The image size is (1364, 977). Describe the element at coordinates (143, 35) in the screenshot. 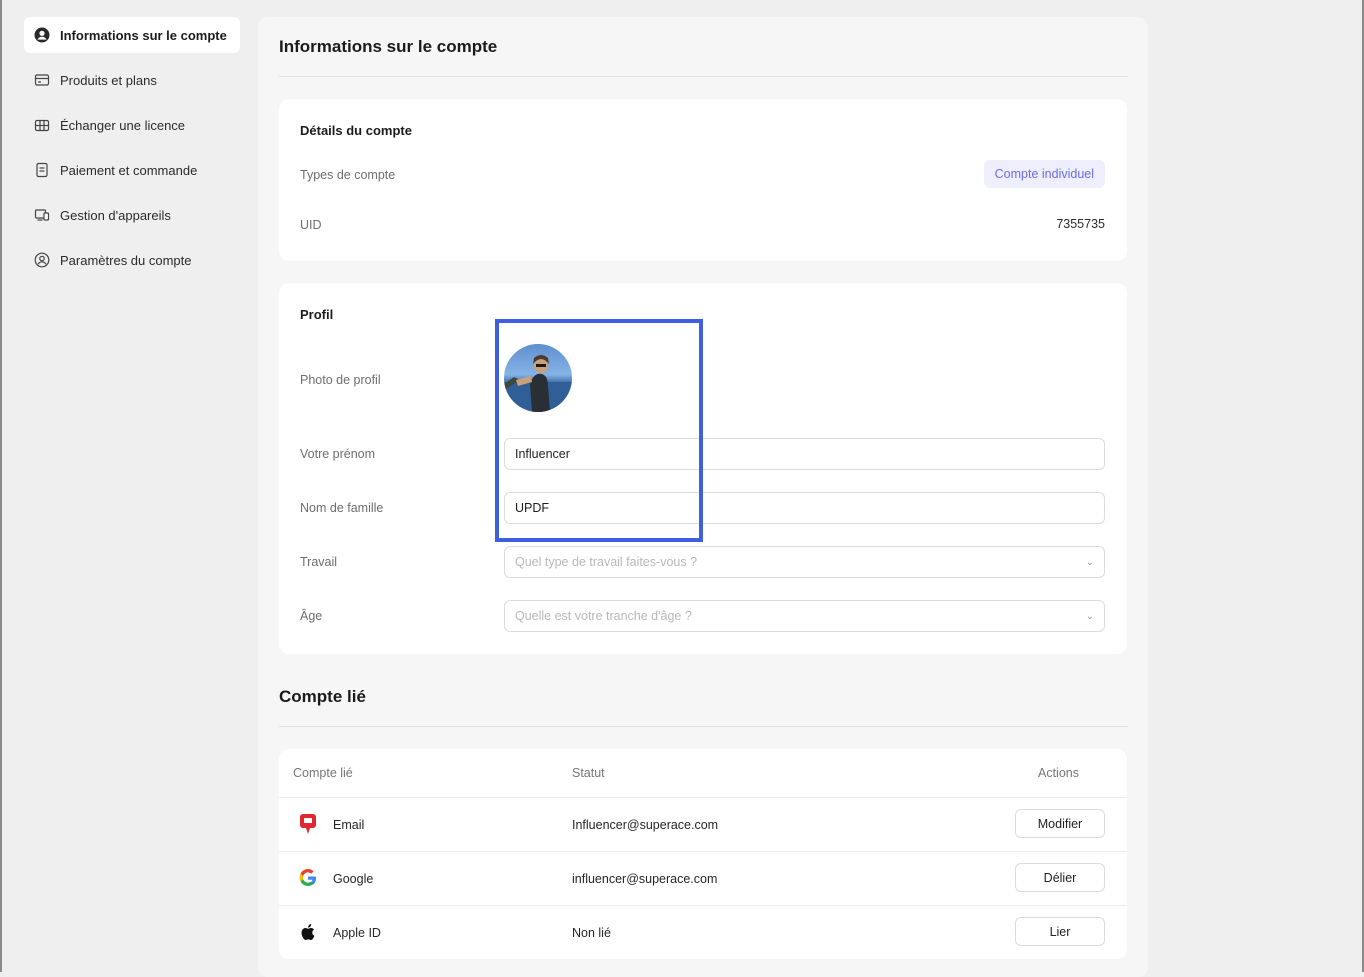

I see `sidebar-item-label: Informations sur le compte` at that location.